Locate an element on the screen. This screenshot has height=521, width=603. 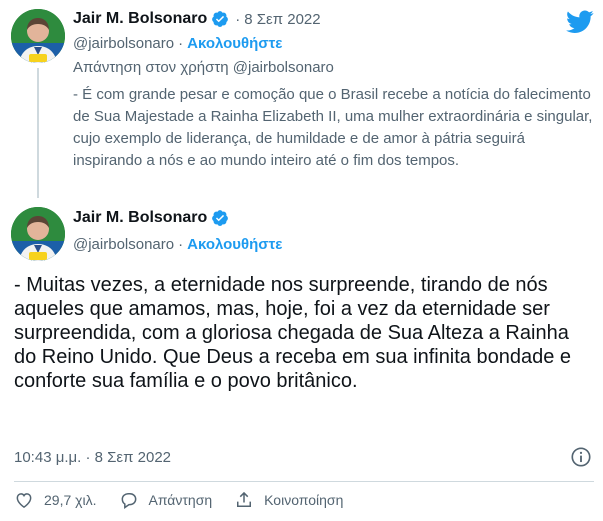
reply-to-label: Απάντηση στον χρήστη @jairbolsonaro is located at coordinates (203, 67).